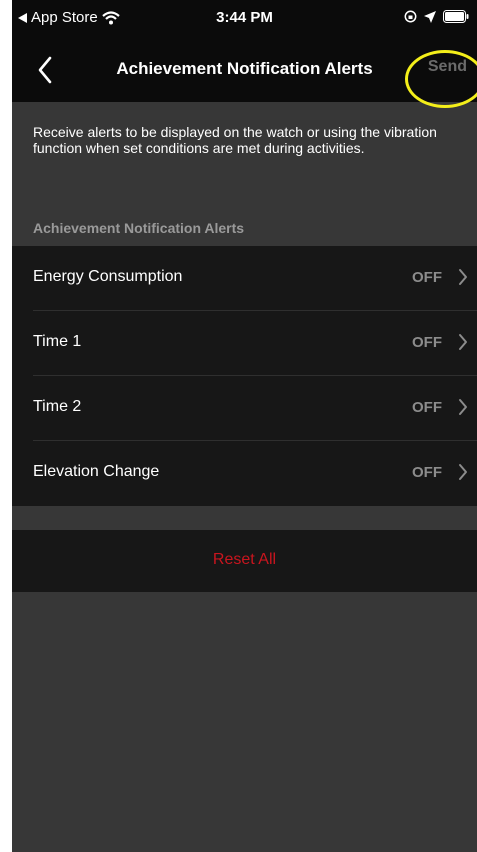  I want to click on status-bar: App Store 3:44 PM, so click(244, 19).